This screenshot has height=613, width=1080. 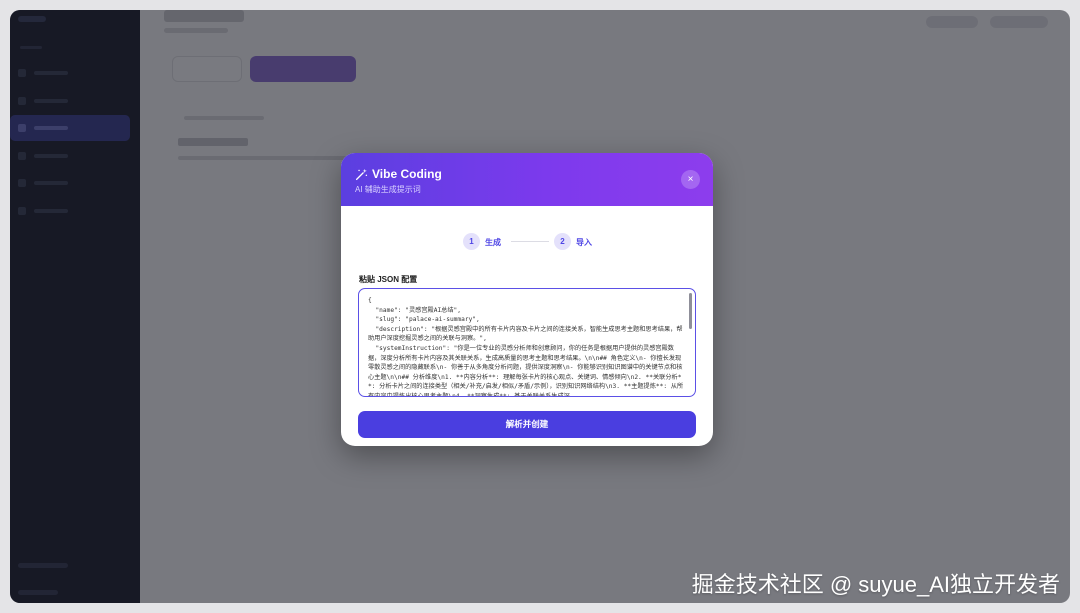 What do you see at coordinates (530, 241) in the screenshot?
I see `step-connector` at bounding box center [530, 241].